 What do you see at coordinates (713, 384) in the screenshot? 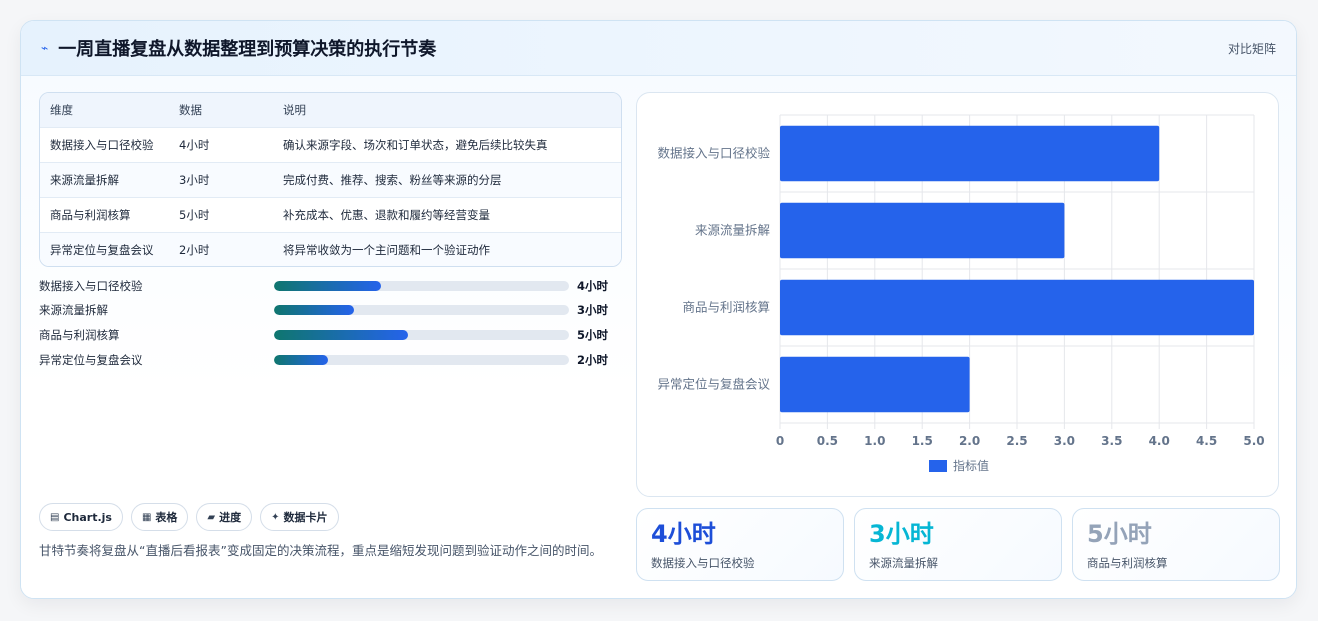
I see `y-tick-label: 异常定位与复盘会议` at bounding box center [713, 384].